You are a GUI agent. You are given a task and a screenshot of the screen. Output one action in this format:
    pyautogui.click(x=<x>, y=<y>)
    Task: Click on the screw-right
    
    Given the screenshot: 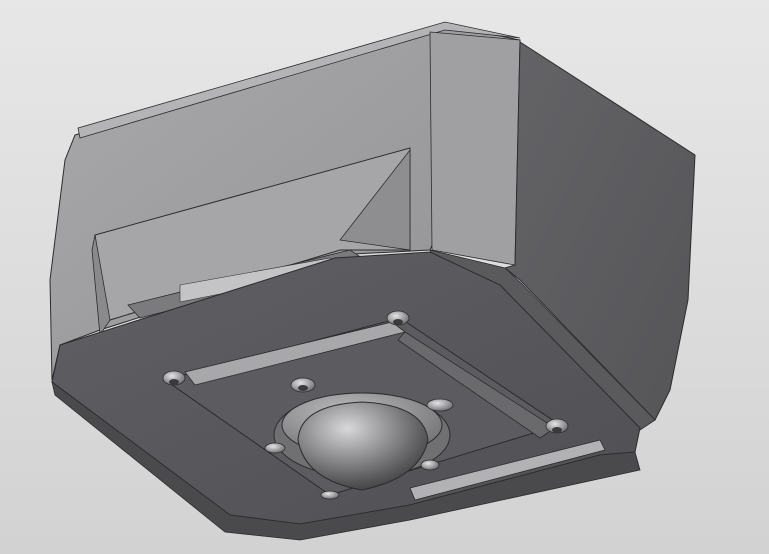 What is the action you would take?
    pyautogui.click(x=557, y=426)
    